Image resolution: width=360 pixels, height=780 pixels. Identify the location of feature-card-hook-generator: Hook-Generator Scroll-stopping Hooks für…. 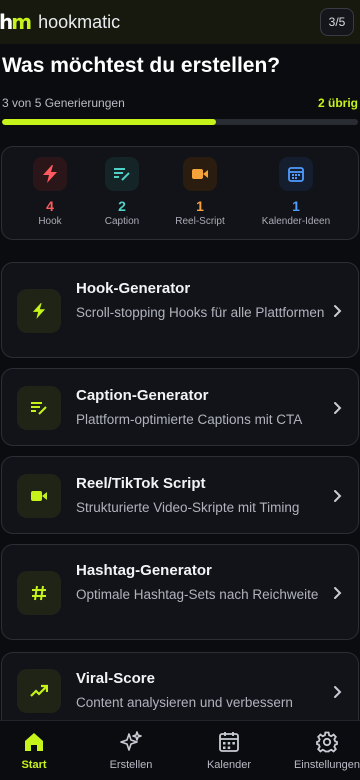
(180, 310).